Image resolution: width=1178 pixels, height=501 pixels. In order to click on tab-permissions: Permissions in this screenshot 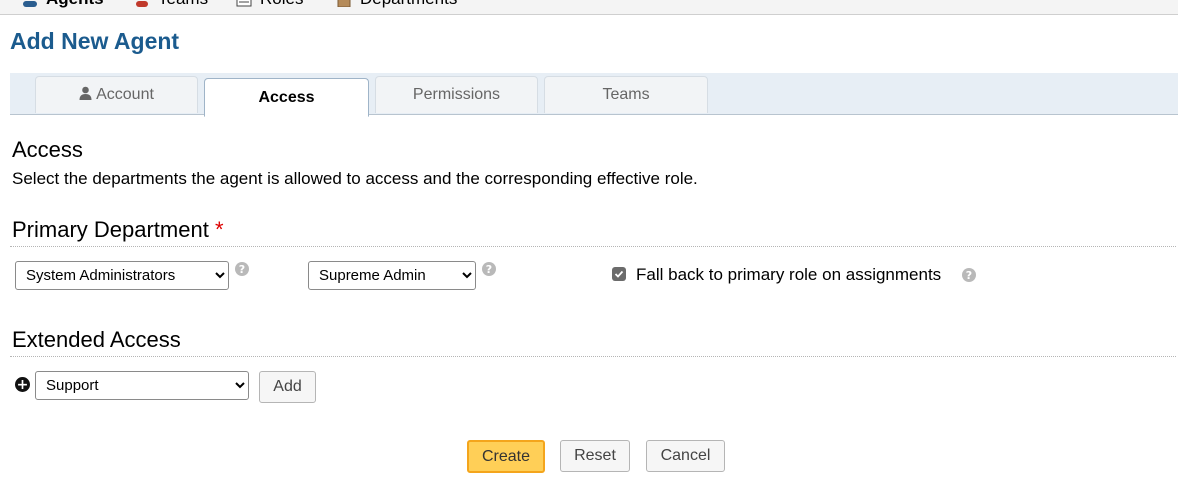, I will do `click(456, 94)`.